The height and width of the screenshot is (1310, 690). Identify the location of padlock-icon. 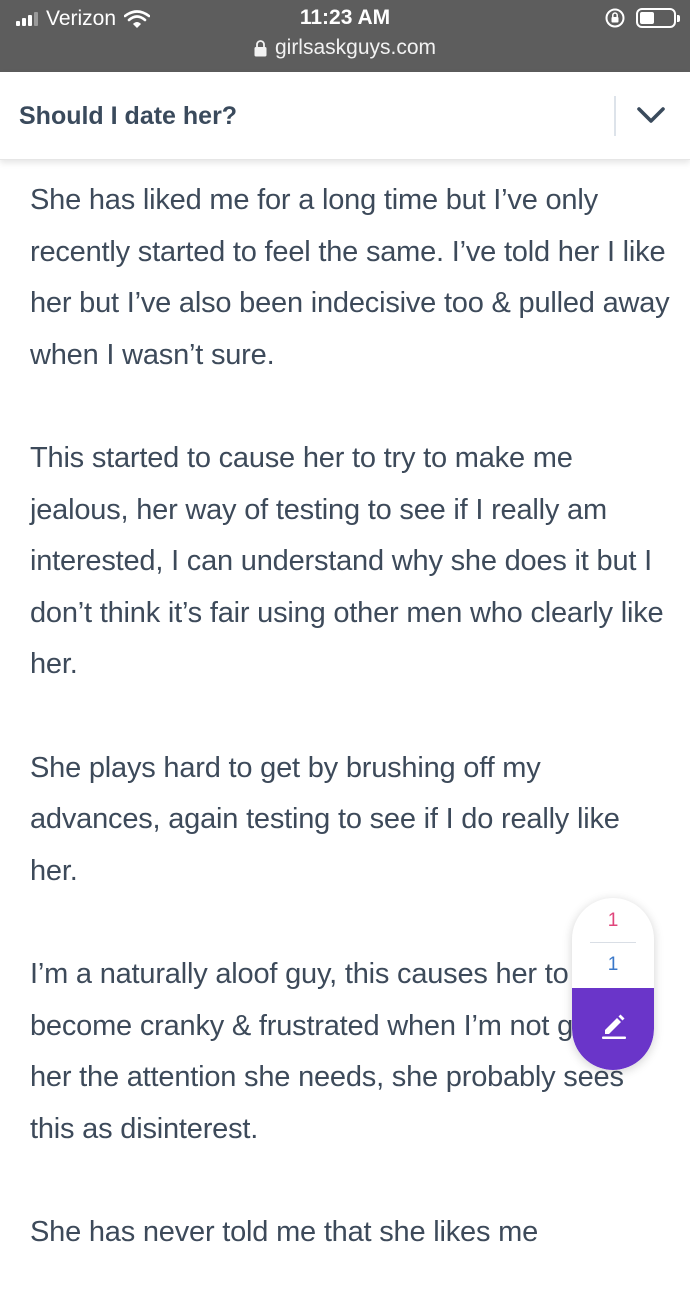
(260, 47).